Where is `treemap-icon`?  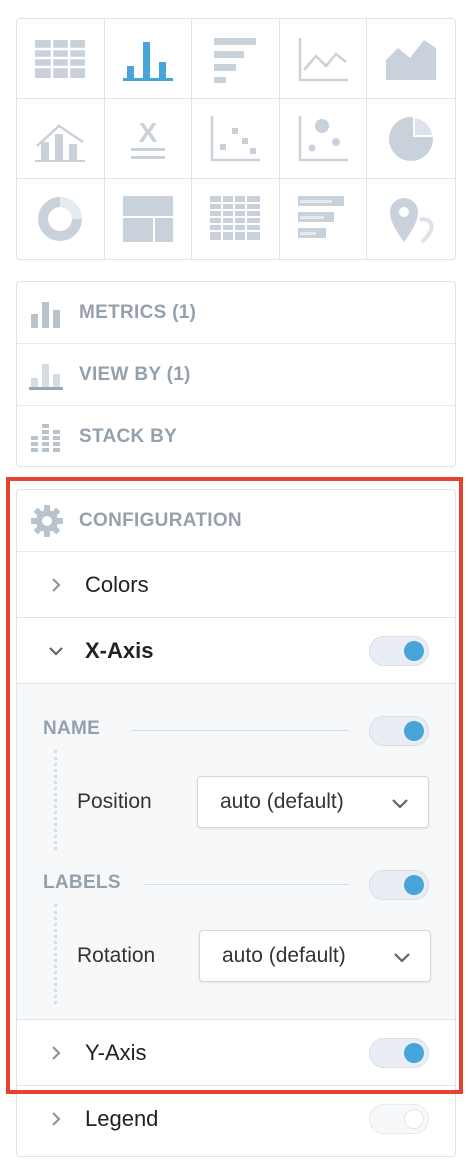
treemap-icon is located at coordinates (147, 219).